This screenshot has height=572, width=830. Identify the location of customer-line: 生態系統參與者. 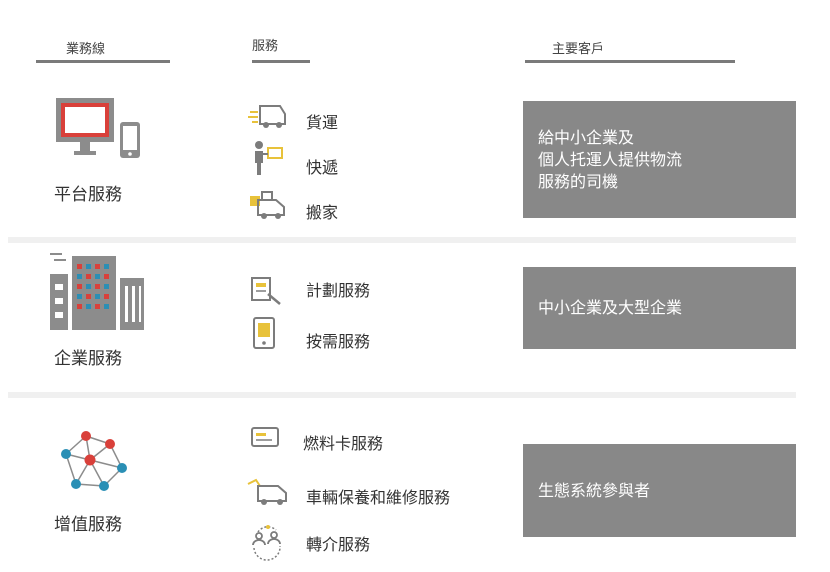
(594, 490).